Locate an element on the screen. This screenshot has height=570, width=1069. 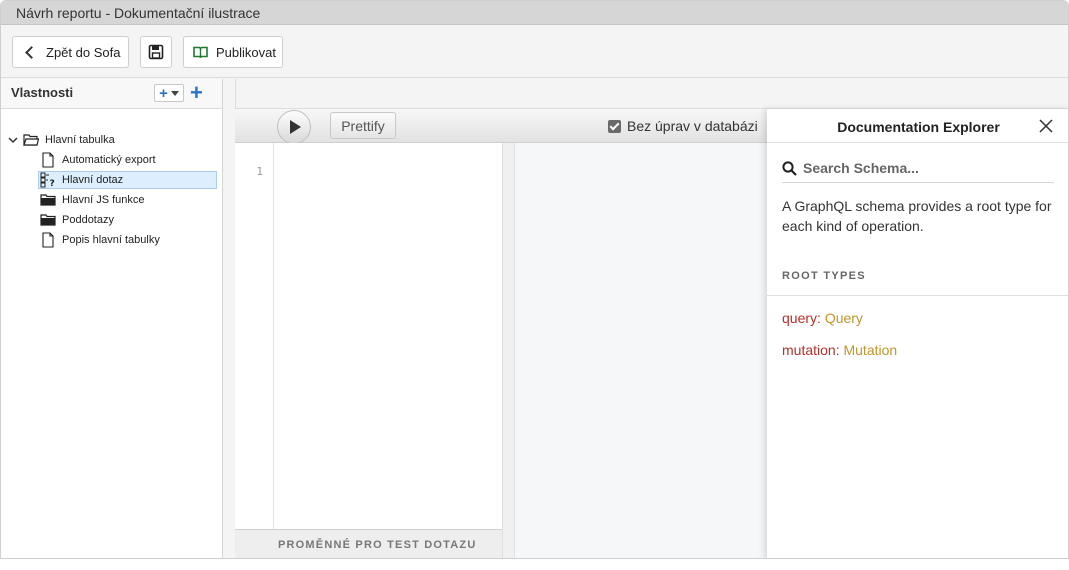
query-icon: ? is located at coordinates (47, 180).